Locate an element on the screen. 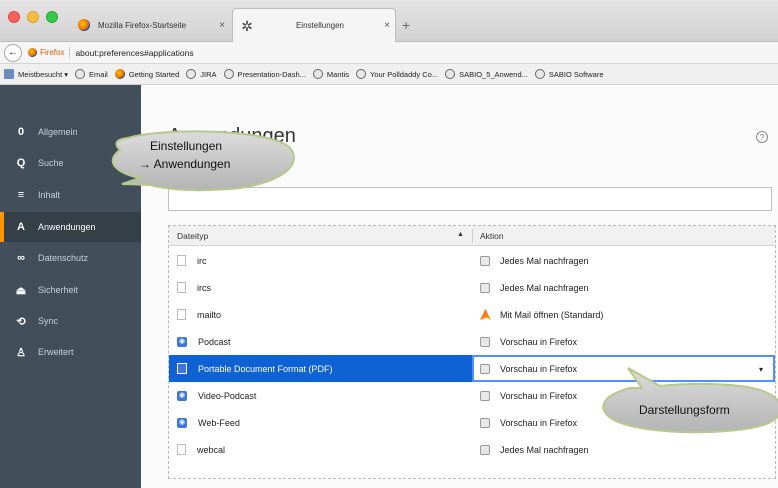 Image resolution: width=778 pixels, height=488 pixels. search-input is located at coordinates (470, 199).